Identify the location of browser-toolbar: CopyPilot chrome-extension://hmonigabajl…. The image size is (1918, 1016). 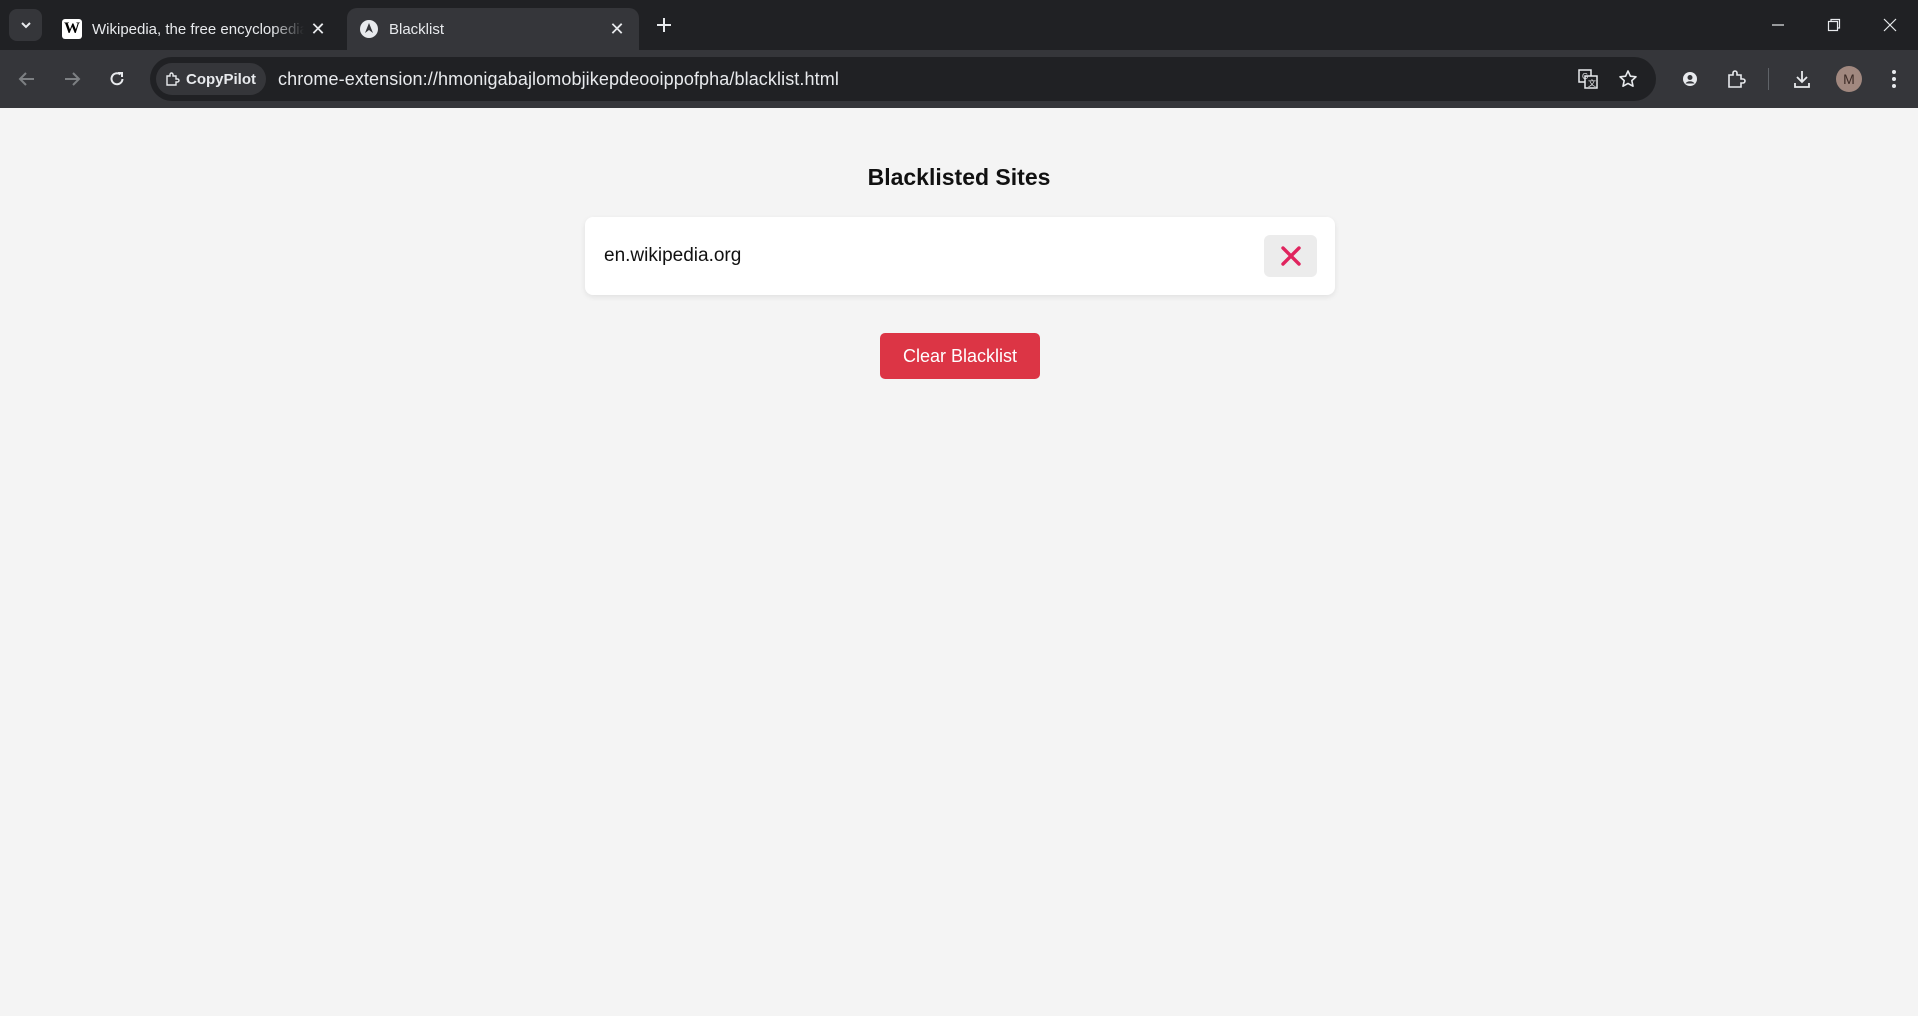
(959, 79).